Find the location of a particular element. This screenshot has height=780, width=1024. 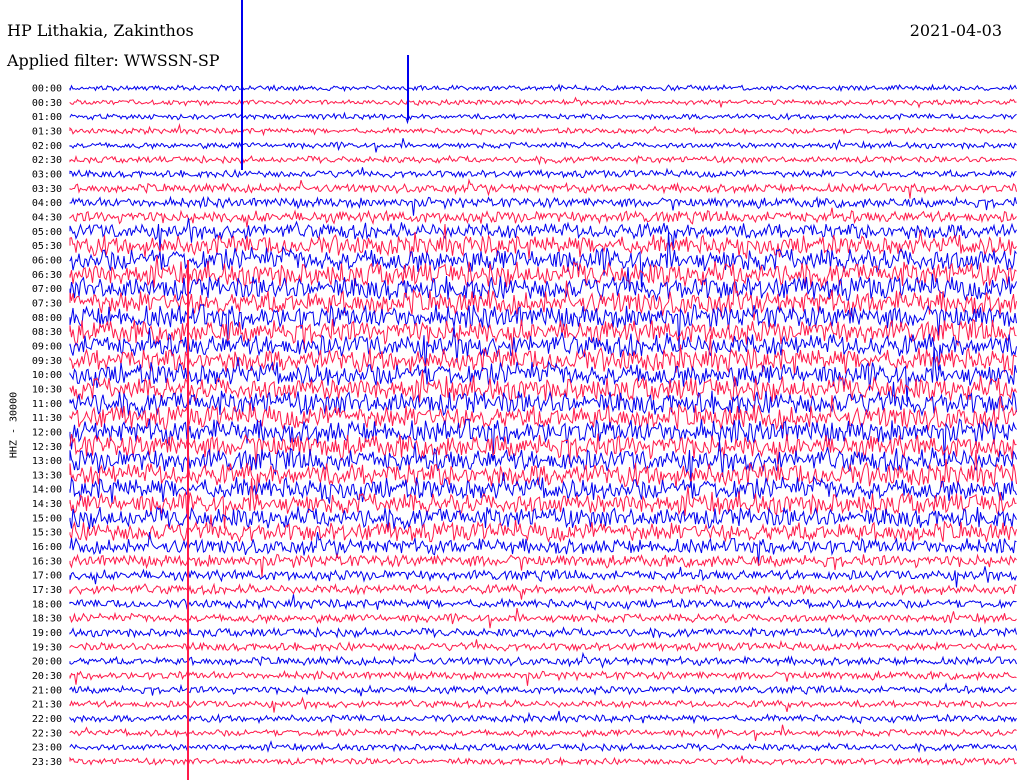

row-label-0130: 01:30 is located at coordinates (47, 131).